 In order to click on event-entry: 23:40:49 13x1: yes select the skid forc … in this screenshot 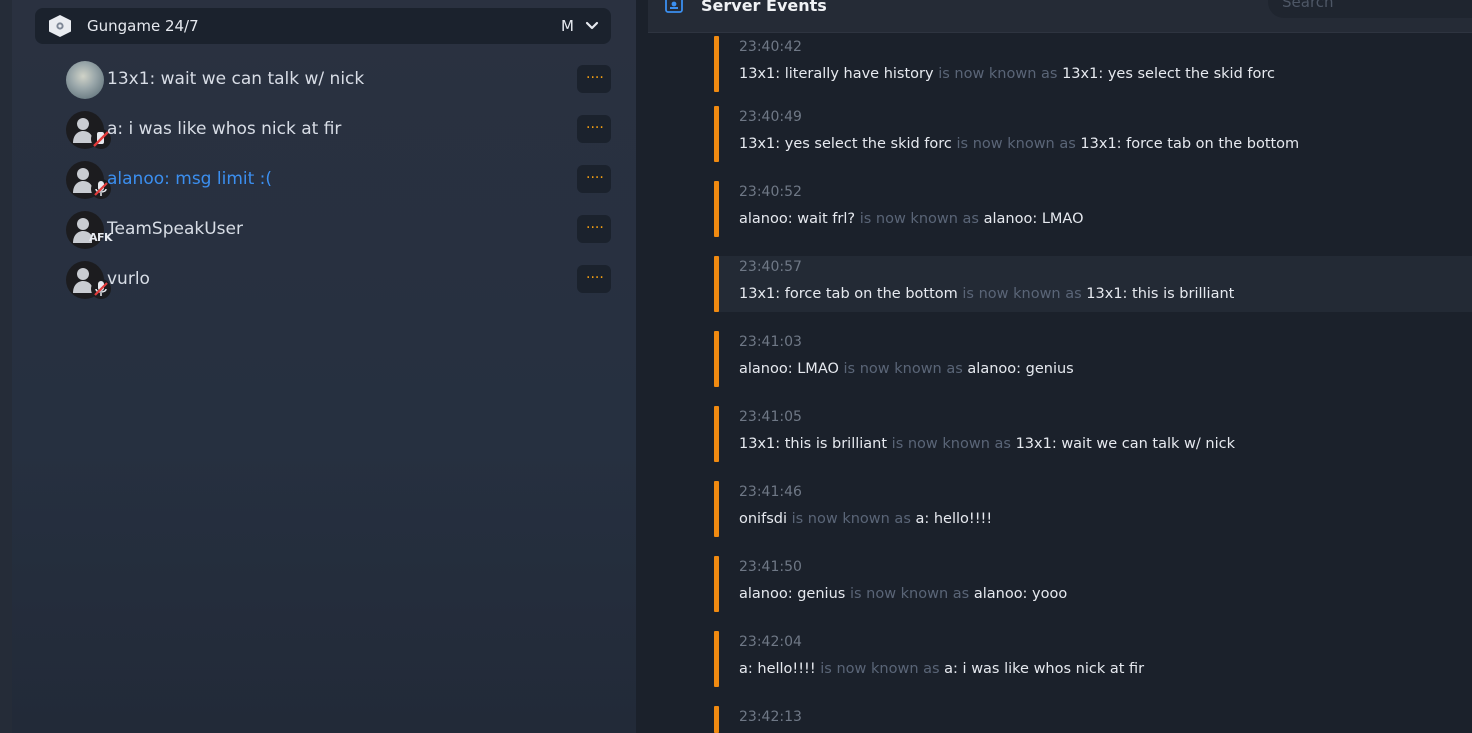, I will do `click(1093, 134)`.